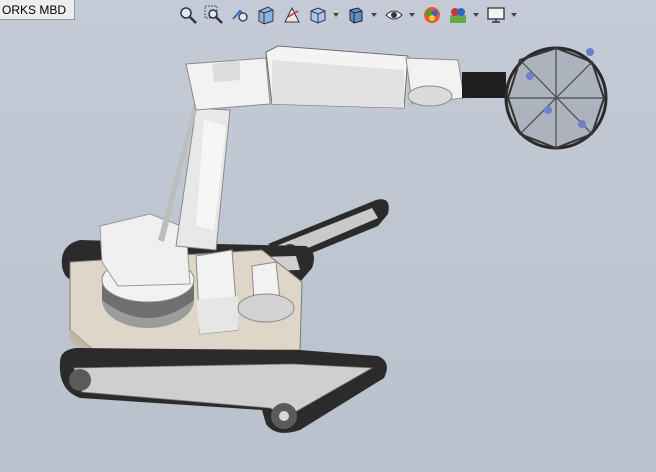  What do you see at coordinates (394, 15) in the screenshot?
I see `hide-show-items-icon` at bounding box center [394, 15].